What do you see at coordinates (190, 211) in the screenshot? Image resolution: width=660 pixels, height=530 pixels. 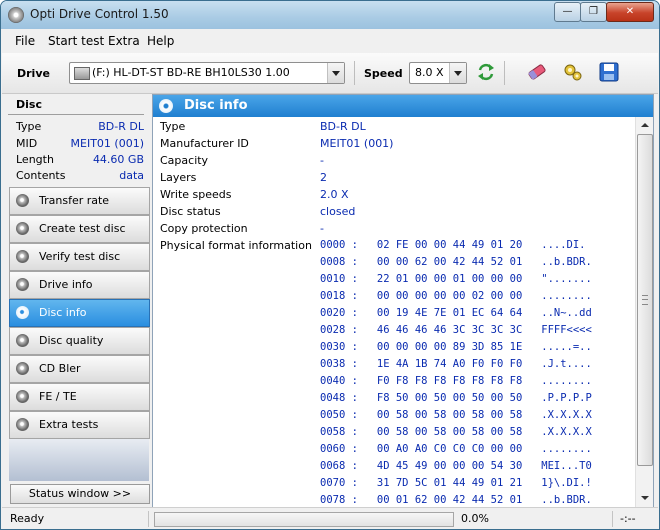 I see `info-key-disc-status: Disc status` at bounding box center [190, 211].